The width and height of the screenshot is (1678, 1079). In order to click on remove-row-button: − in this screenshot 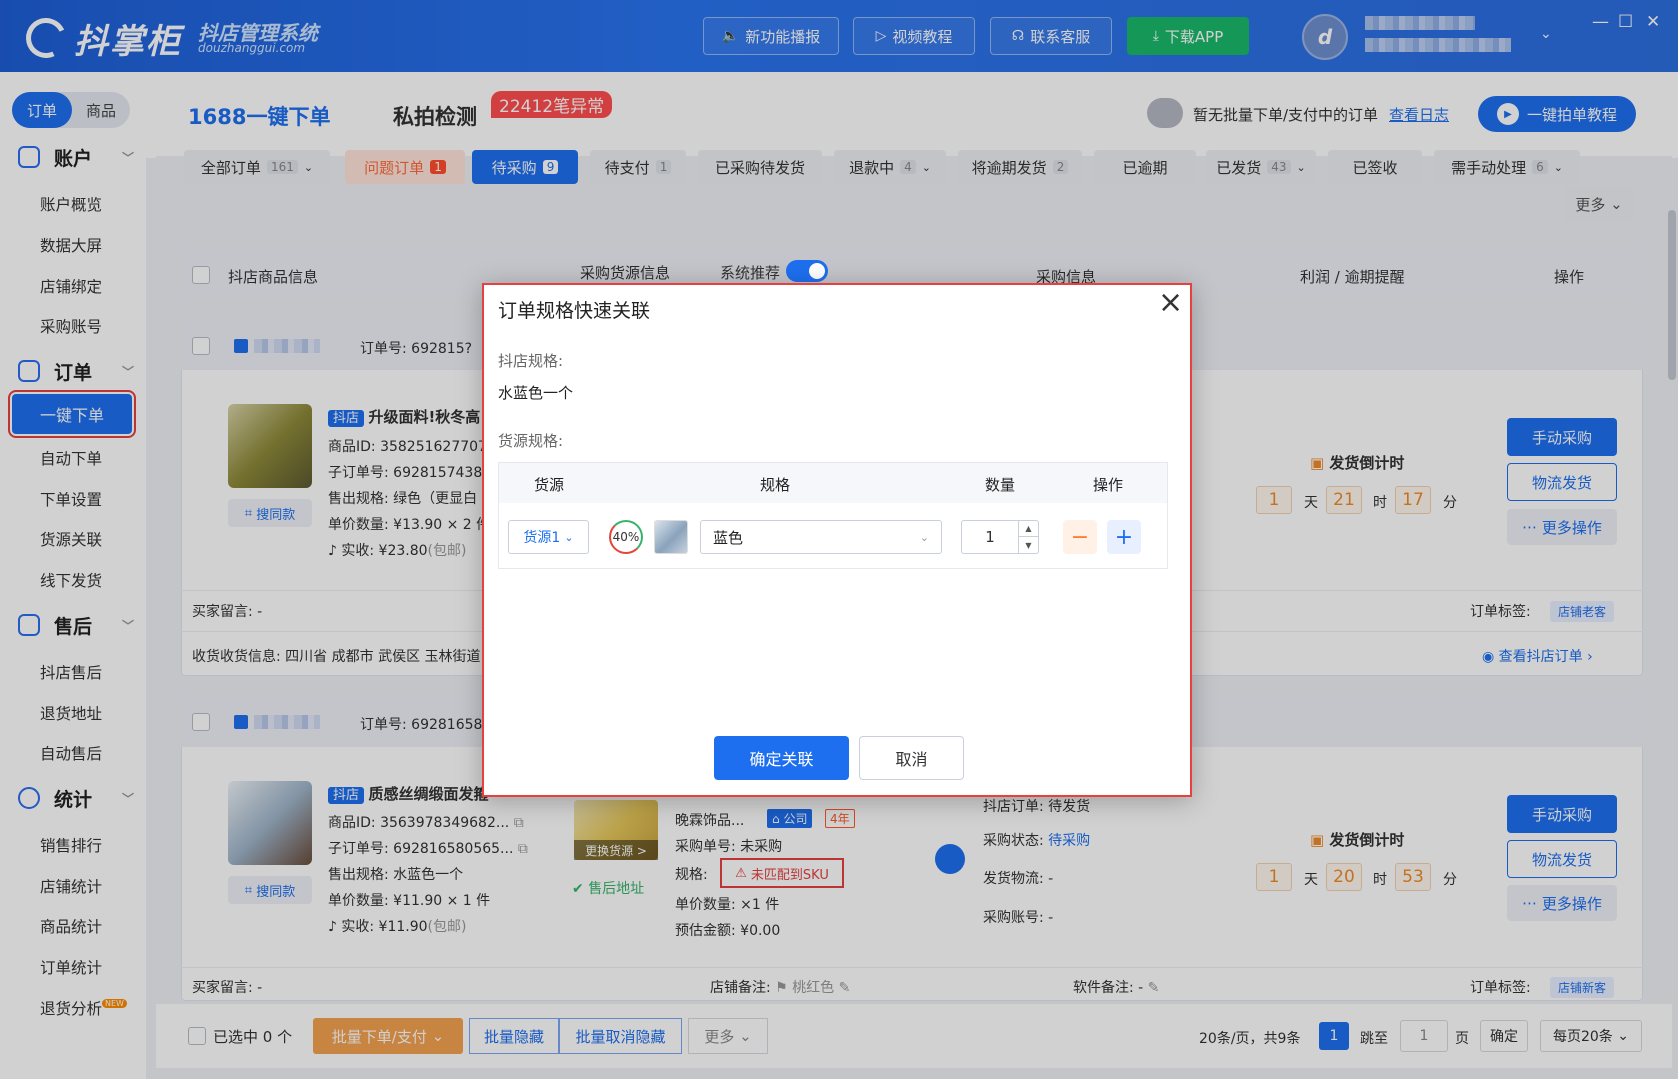, I will do `click(1080, 537)`.